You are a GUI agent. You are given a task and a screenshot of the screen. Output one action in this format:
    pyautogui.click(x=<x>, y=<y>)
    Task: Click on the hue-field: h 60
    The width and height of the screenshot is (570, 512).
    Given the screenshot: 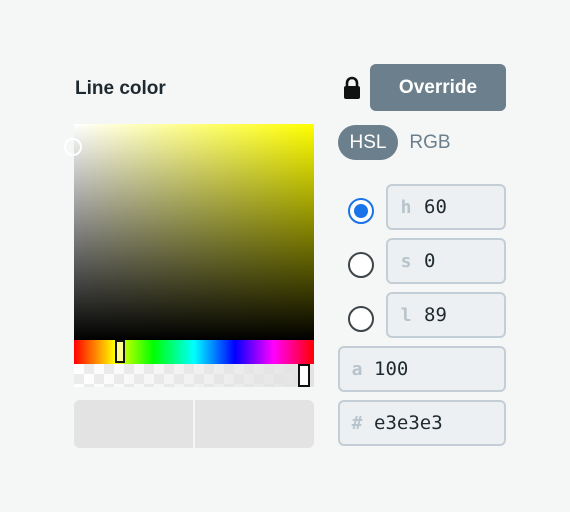 What is the action you would take?
    pyautogui.click(x=446, y=207)
    